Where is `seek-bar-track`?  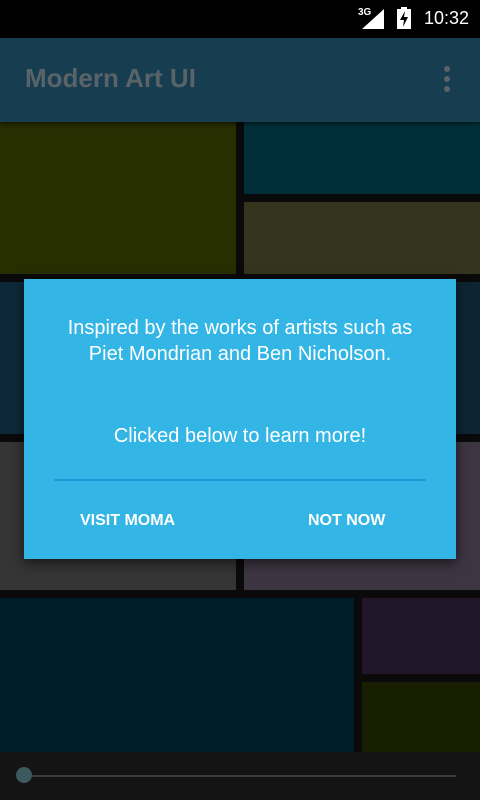
seek-bar-track is located at coordinates (240, 776).